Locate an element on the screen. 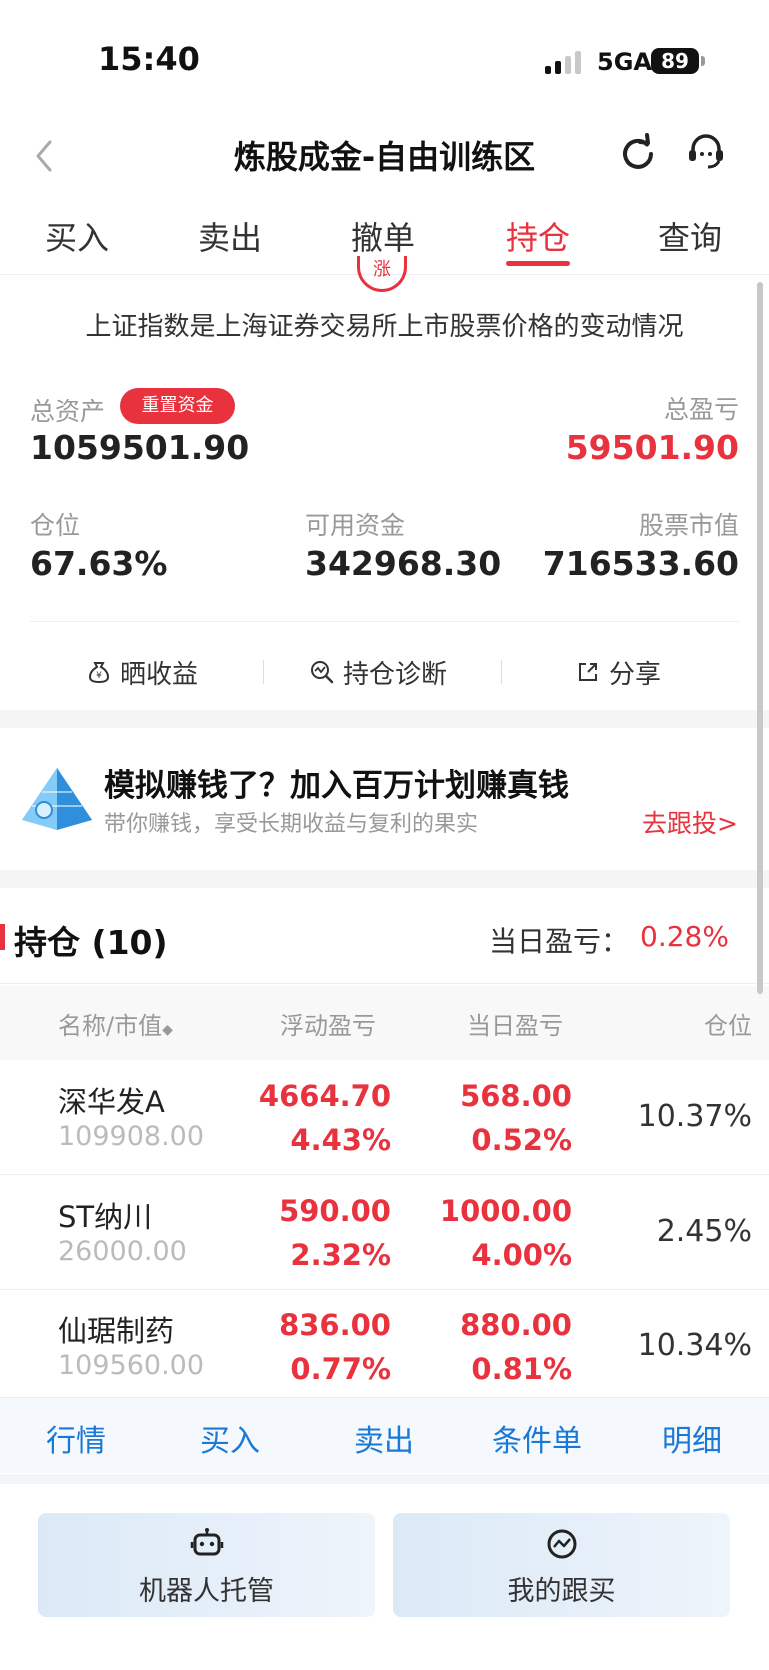 This screenshot has height=1670, width=769. column-position: 仓位 is located at coordinates (728, 1026).